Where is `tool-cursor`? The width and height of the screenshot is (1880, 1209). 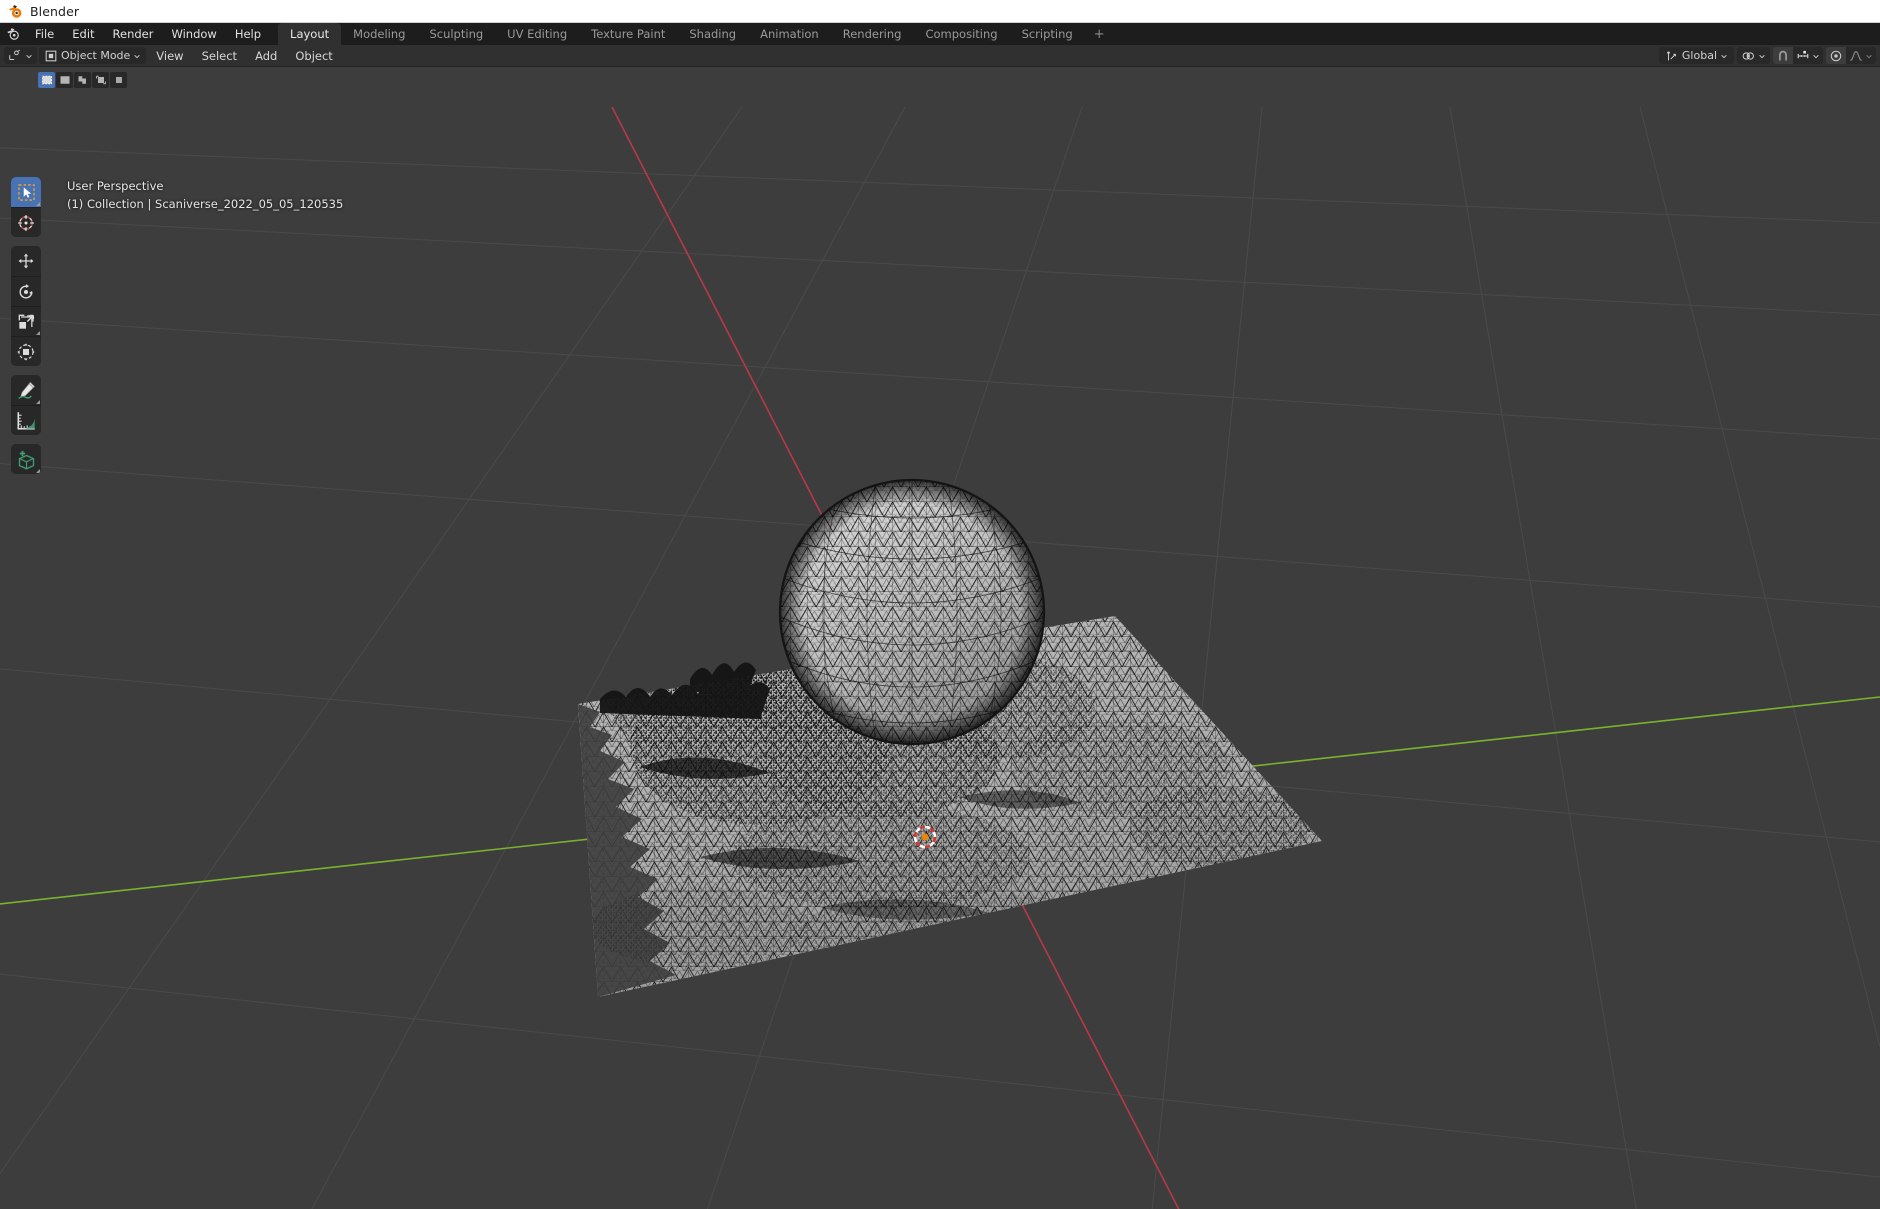
tool-cursor is located at coordinates (26, 222).